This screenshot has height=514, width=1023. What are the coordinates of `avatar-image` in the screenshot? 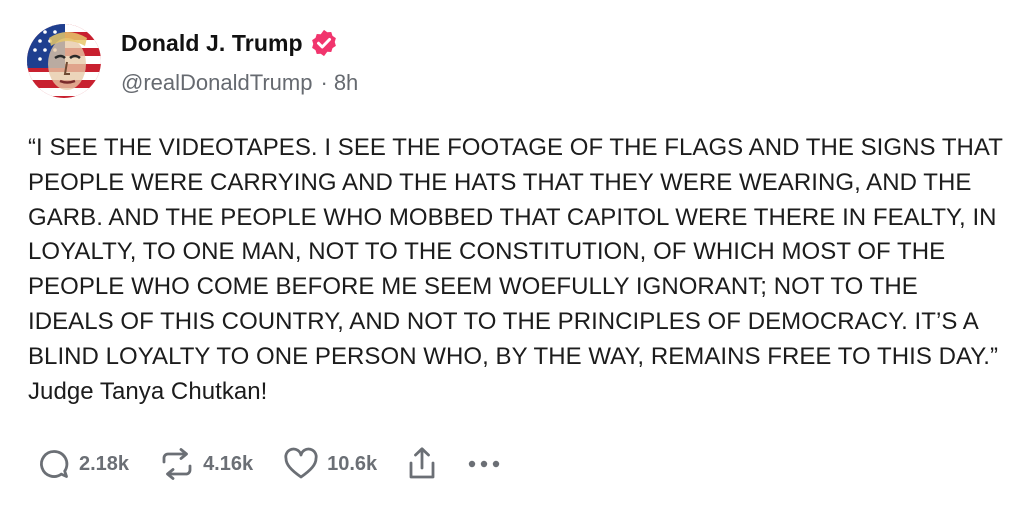 It's located at (64, 61).